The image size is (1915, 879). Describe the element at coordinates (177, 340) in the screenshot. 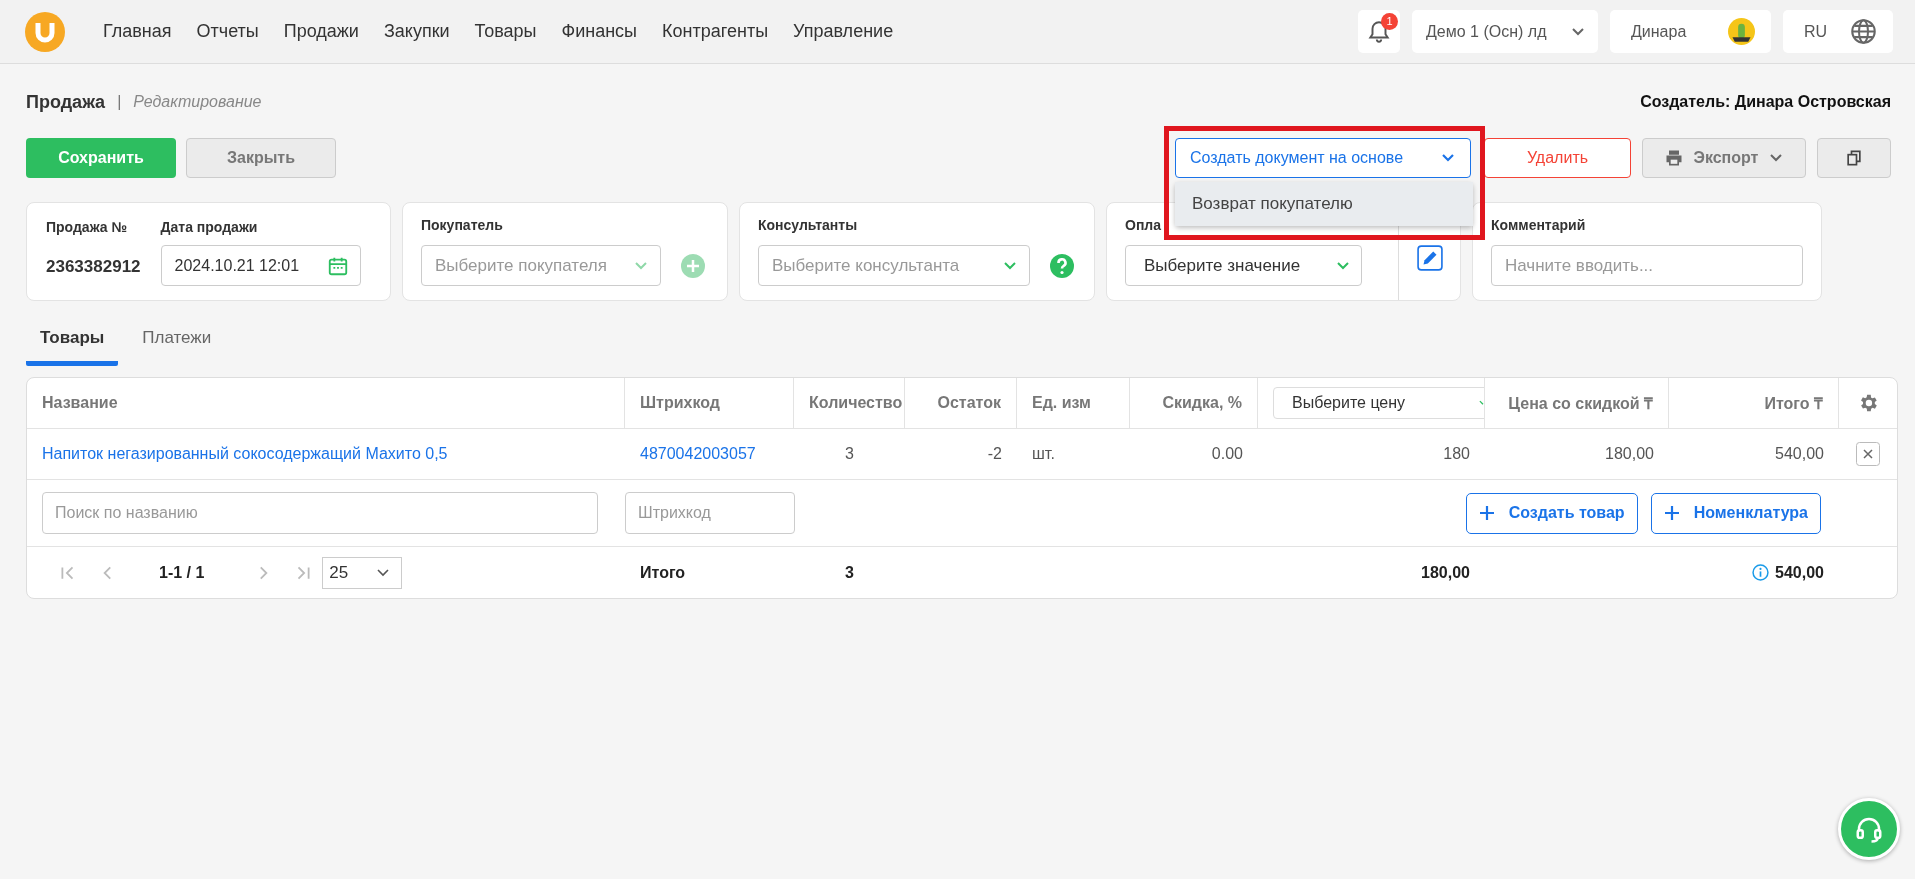

I see `tab: Платежи` at that location.